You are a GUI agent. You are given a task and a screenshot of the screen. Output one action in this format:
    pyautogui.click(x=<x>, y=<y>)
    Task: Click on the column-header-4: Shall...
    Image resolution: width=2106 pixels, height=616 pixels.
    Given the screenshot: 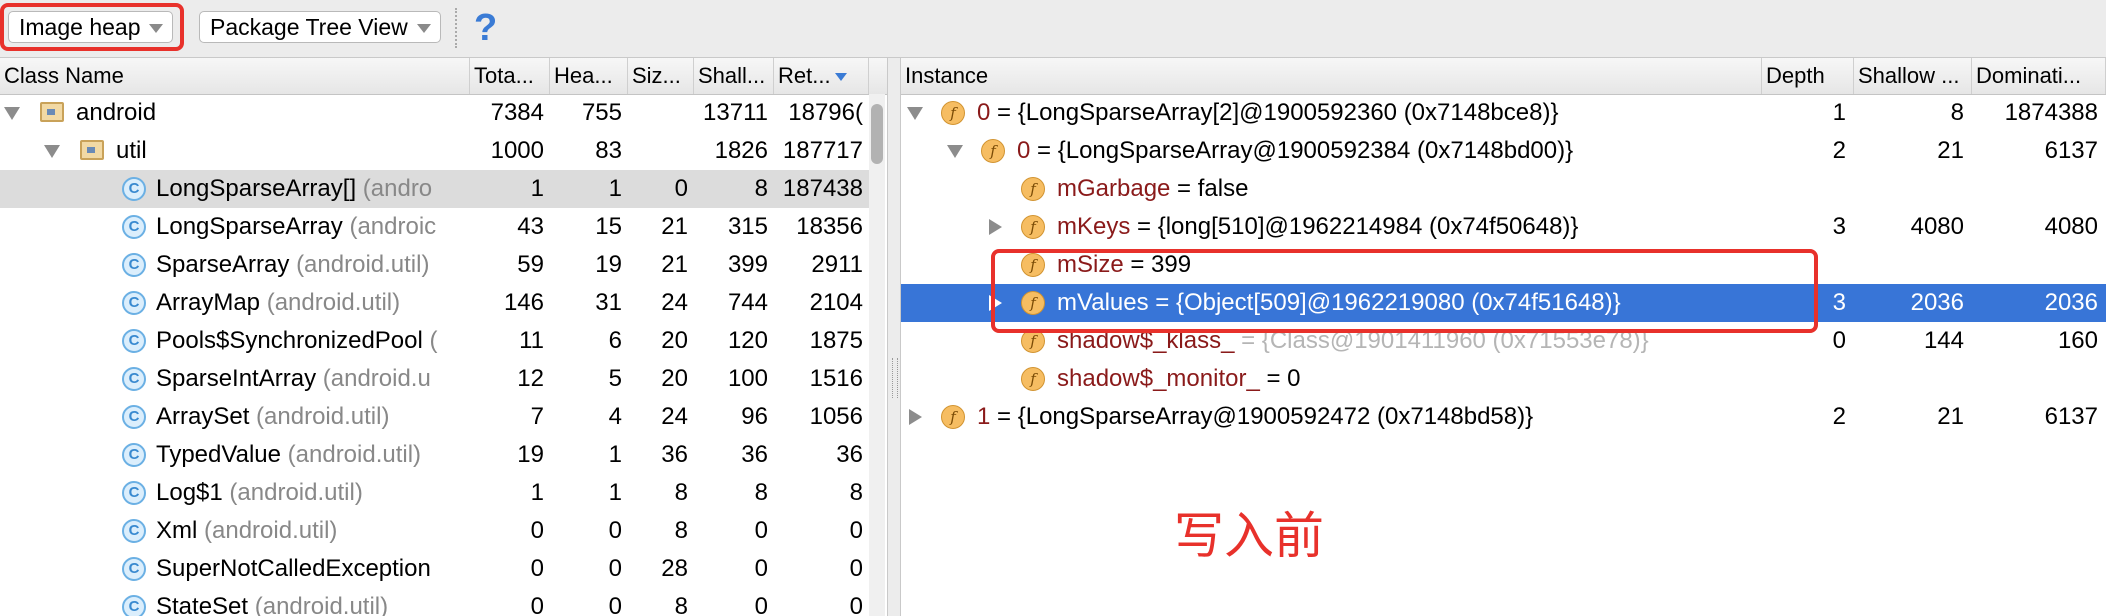 What is the action you would take?
    pyautogui.click(x=734, y=76)
    